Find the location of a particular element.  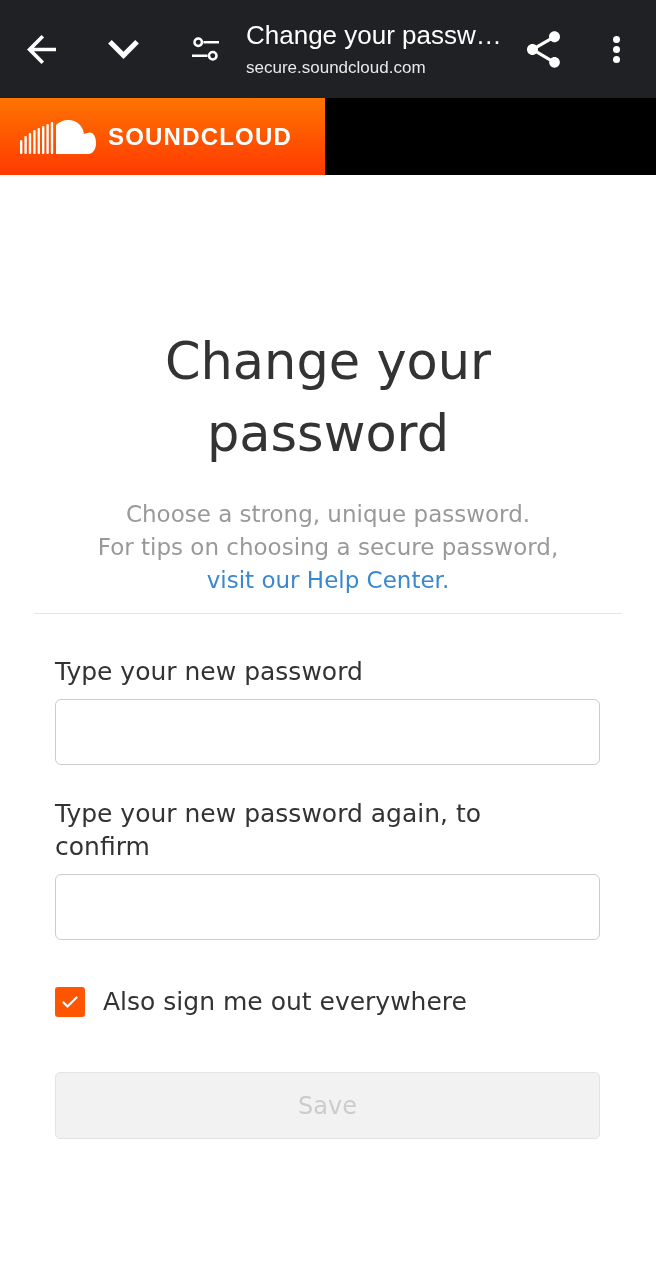

logo-banner: SOUNDCLOUD is located at coordinates (162, 136).